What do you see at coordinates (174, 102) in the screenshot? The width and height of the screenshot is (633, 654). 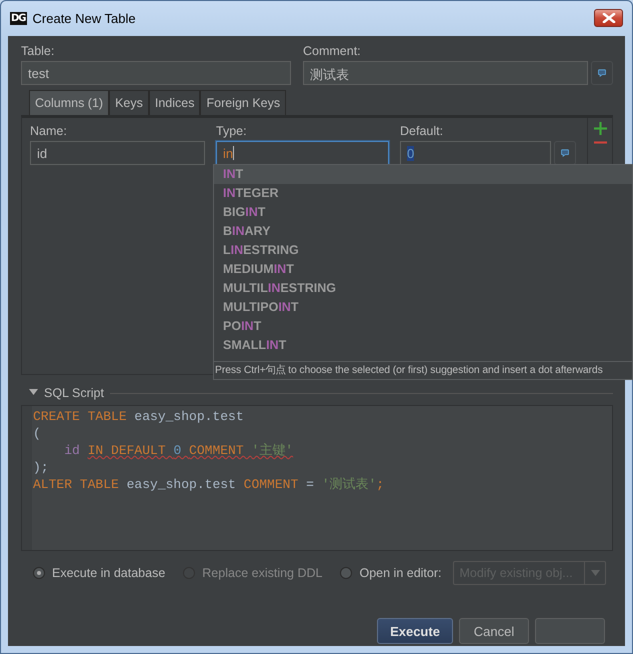 I see `tab: Indices` at bounding box center [174, 102].